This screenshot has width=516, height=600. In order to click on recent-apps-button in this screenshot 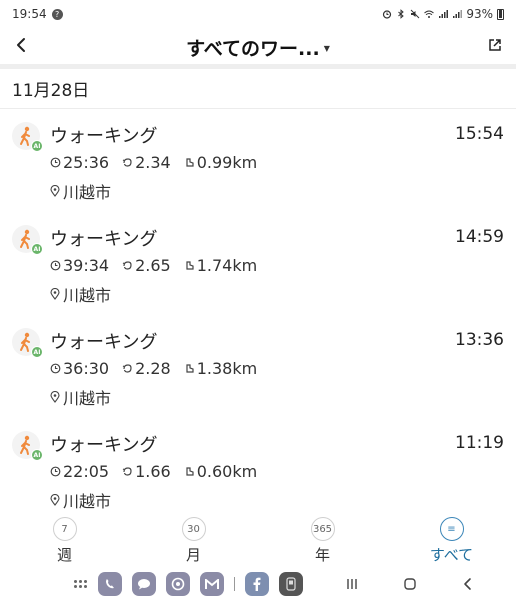, I will do `click(352, 584)`.